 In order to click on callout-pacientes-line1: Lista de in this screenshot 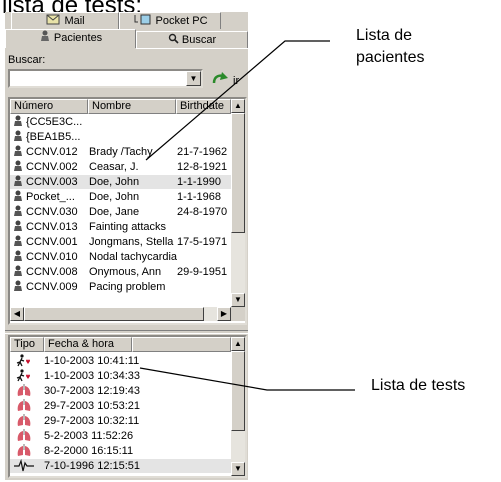, I will do `click(384, 35)`.